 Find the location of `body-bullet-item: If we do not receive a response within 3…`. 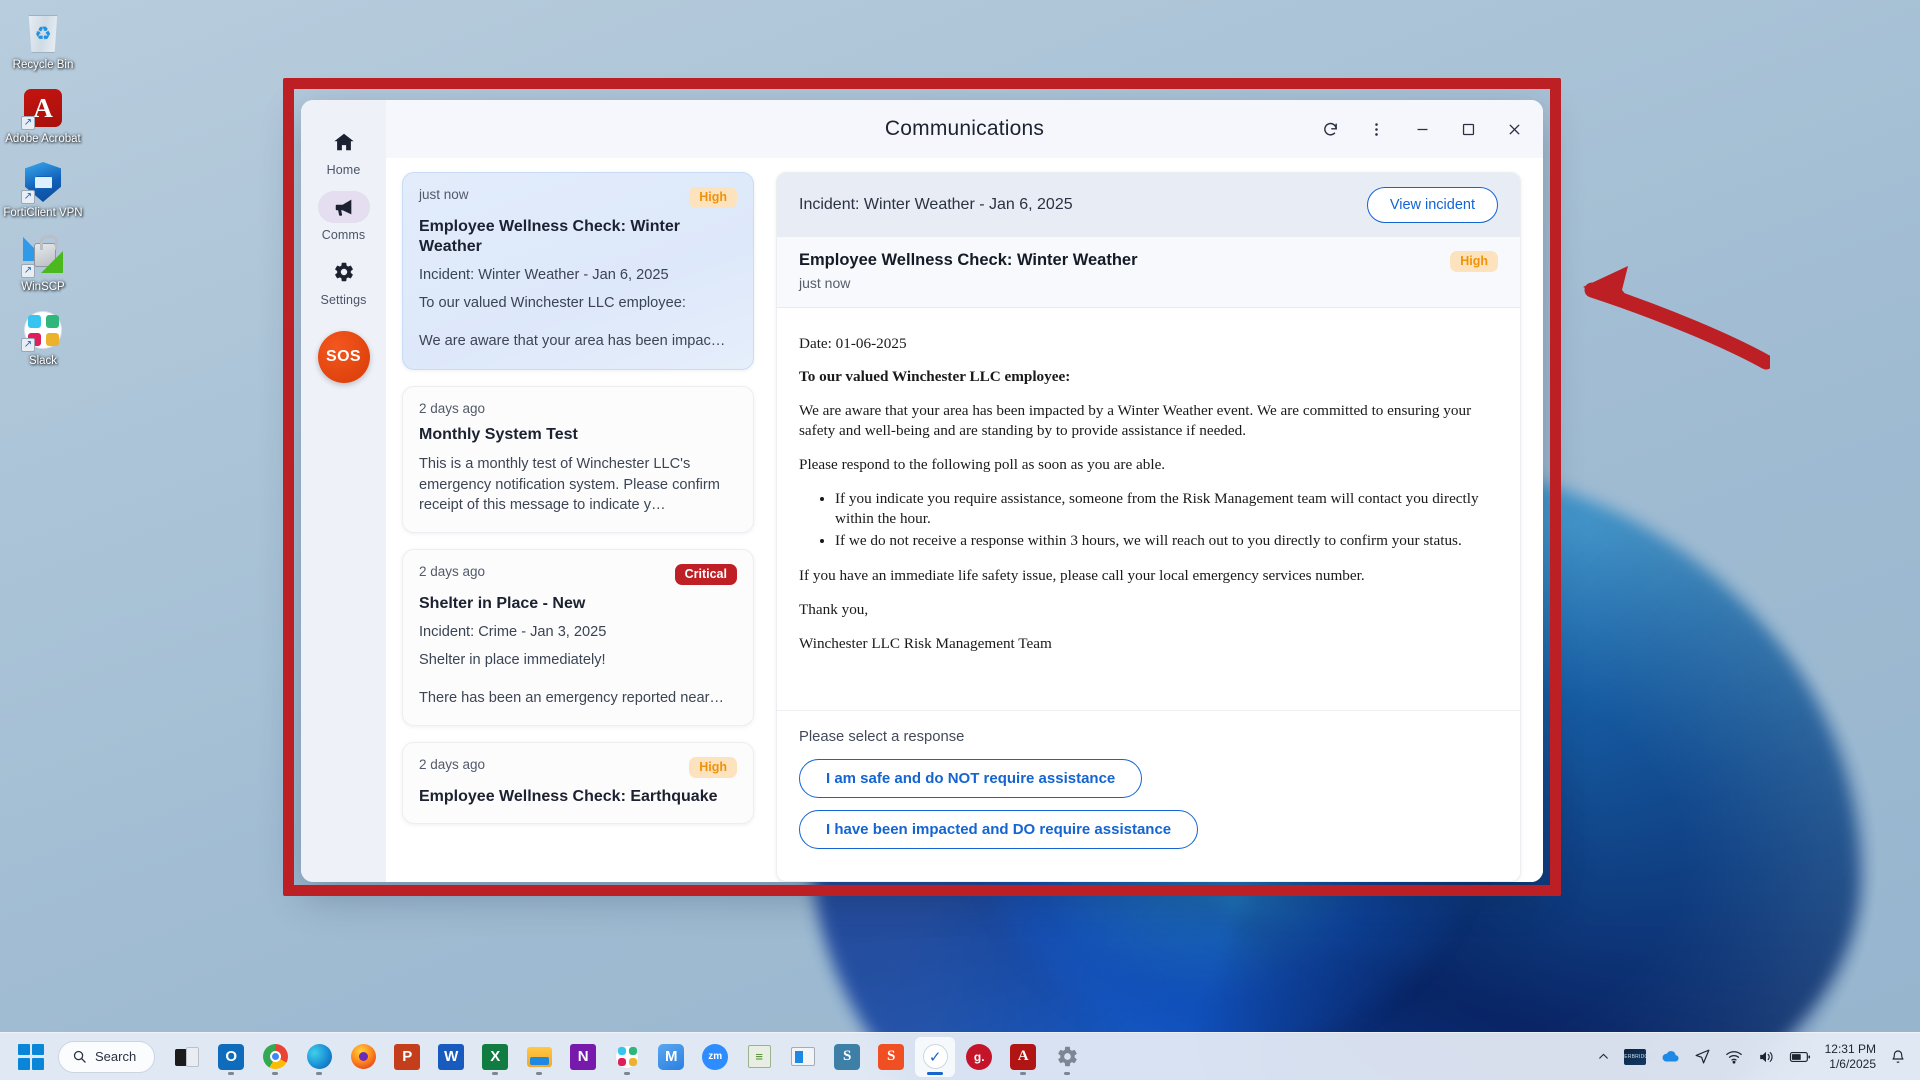

body-bullet-item: If we do not receive a response within 3… is located at coordinates (1166, 541).